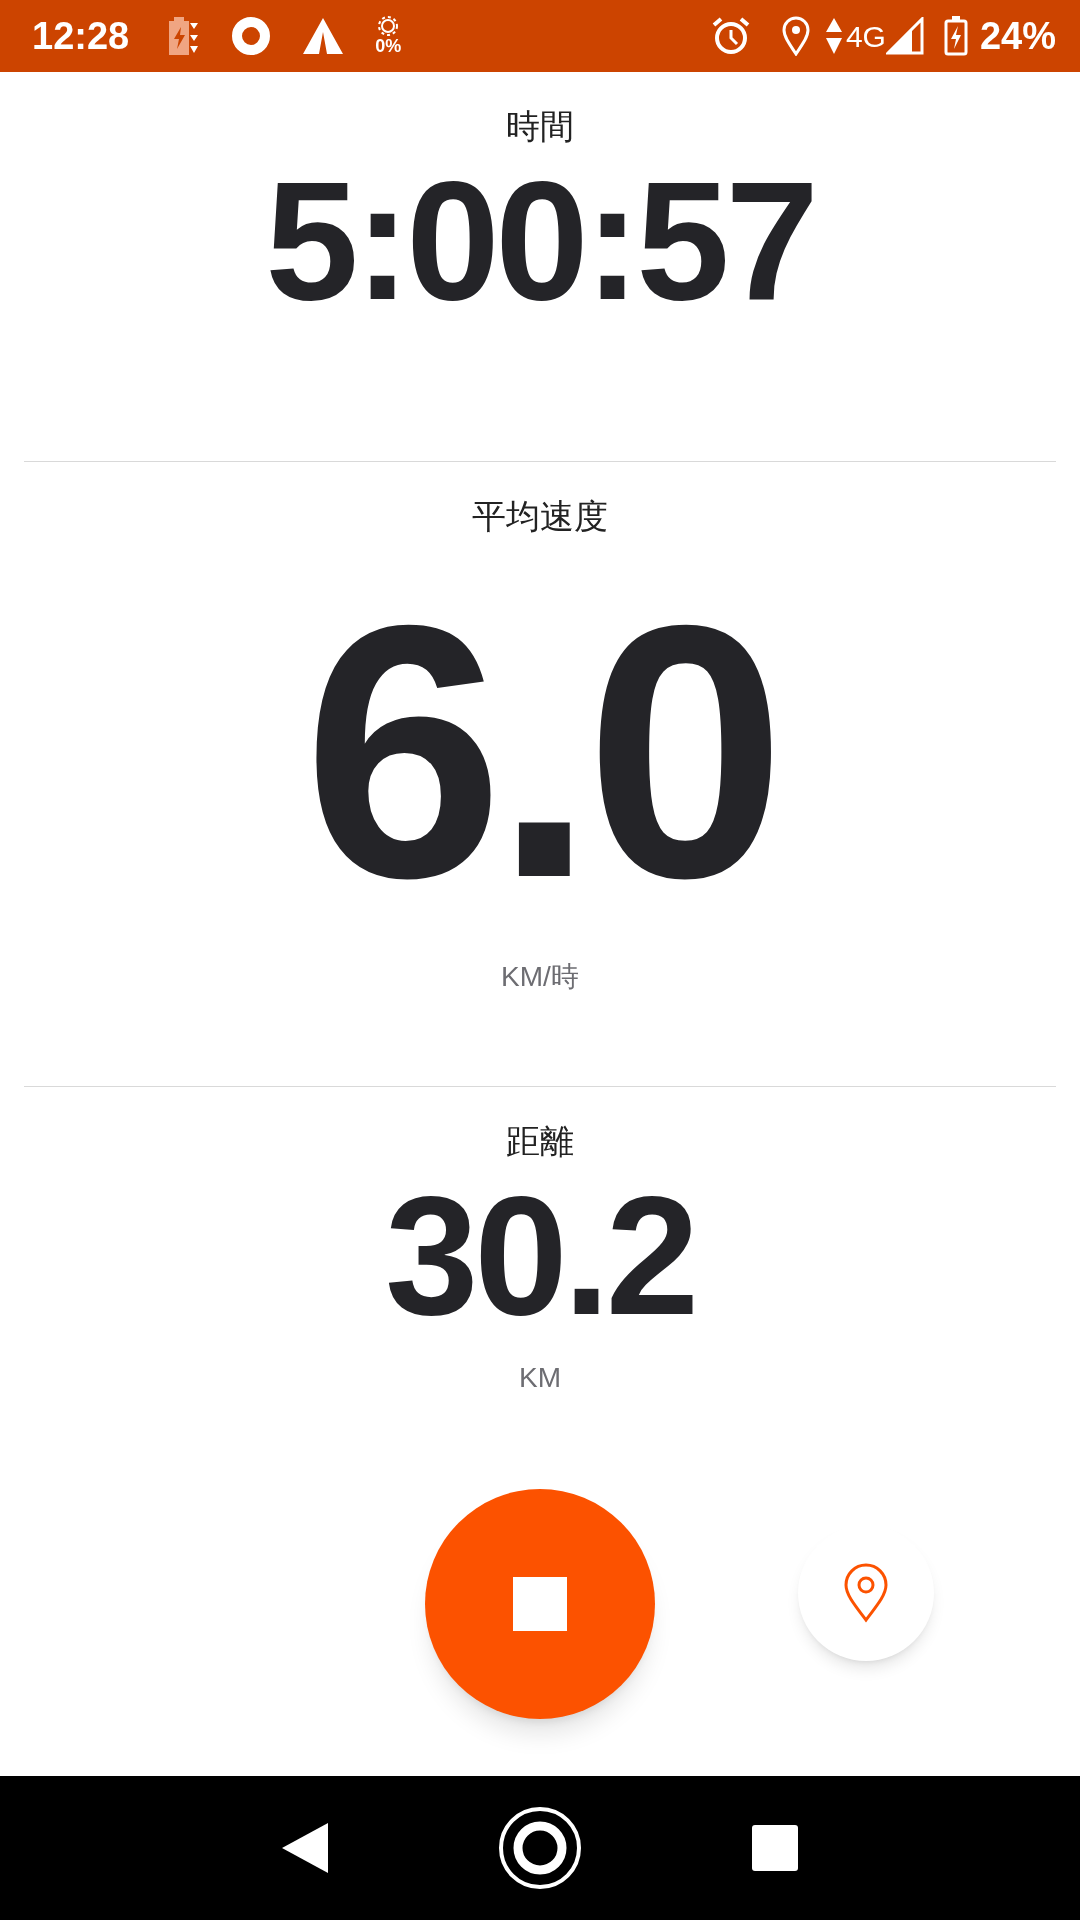  I want to click on back-icon, so click(305, 1848).